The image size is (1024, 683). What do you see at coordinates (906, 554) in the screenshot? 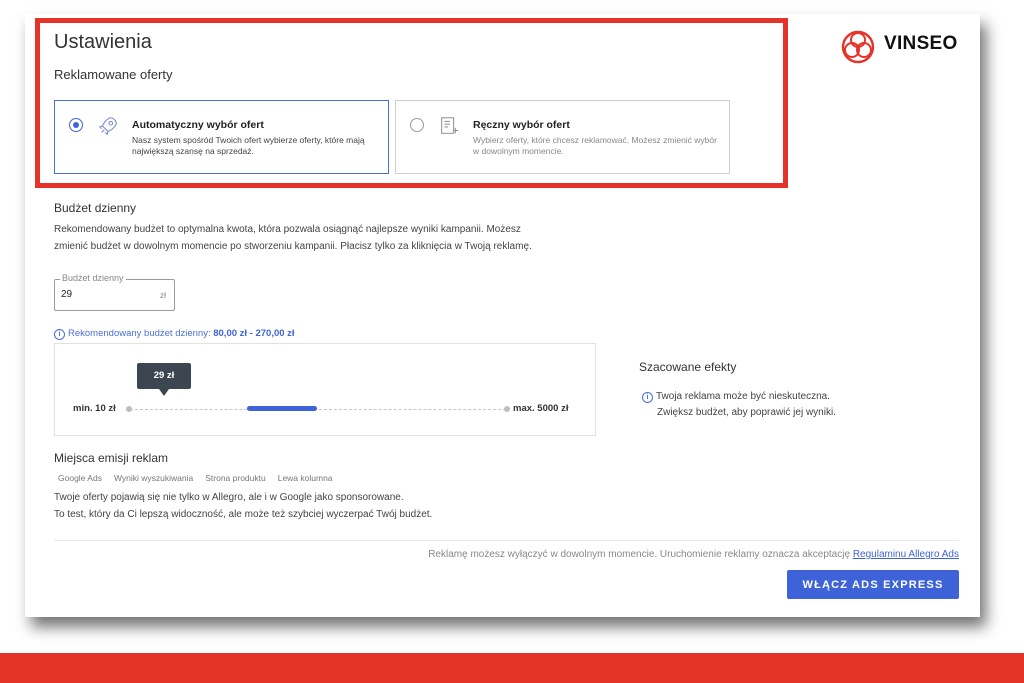
I see `terms-link: Regulaminu Allegro Ads` at bounding box center [906, 554].